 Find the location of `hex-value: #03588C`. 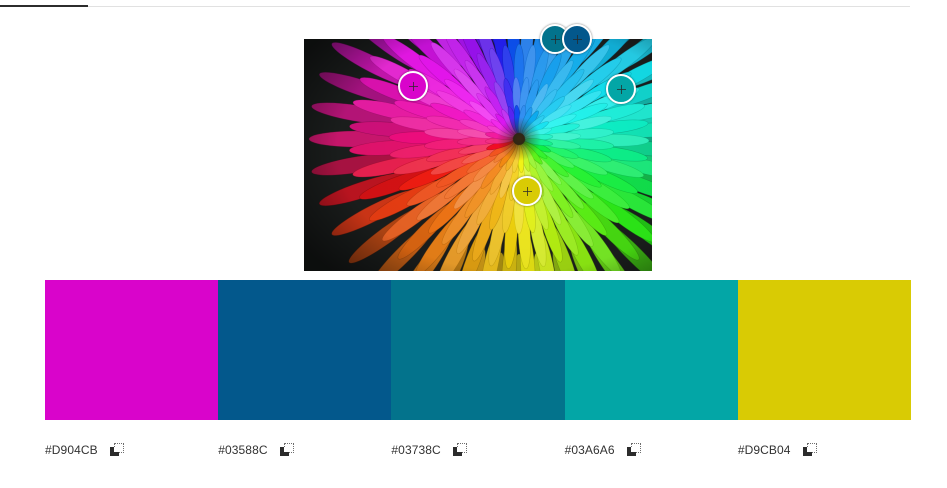

hex-value: #03588C is located at coordinates (242, 450).